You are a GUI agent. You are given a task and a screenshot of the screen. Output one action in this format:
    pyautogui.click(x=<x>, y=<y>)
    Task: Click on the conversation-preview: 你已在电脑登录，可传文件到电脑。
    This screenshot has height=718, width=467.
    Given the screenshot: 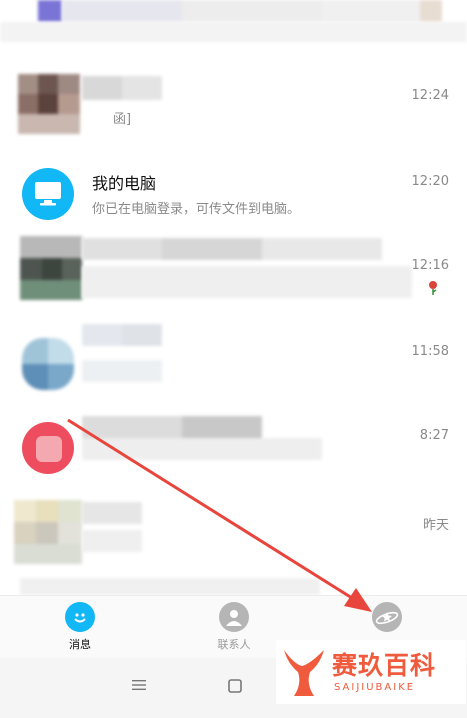 What is the action you would take?
    pyautogui.click(x=196, y=209)
    